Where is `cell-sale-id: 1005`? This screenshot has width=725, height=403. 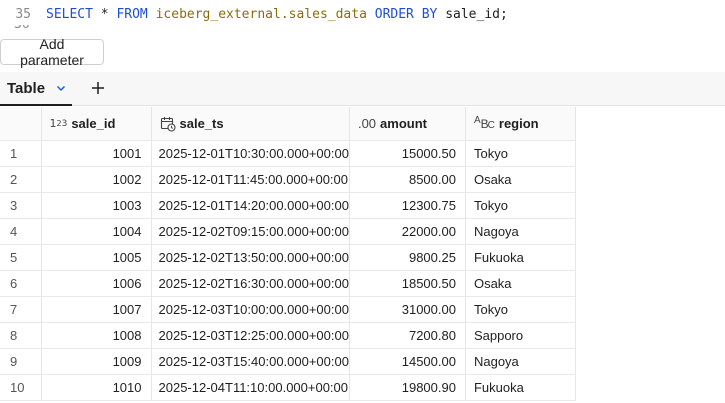 cell-sale-id: 1005 is located at coordinates (96, 257).